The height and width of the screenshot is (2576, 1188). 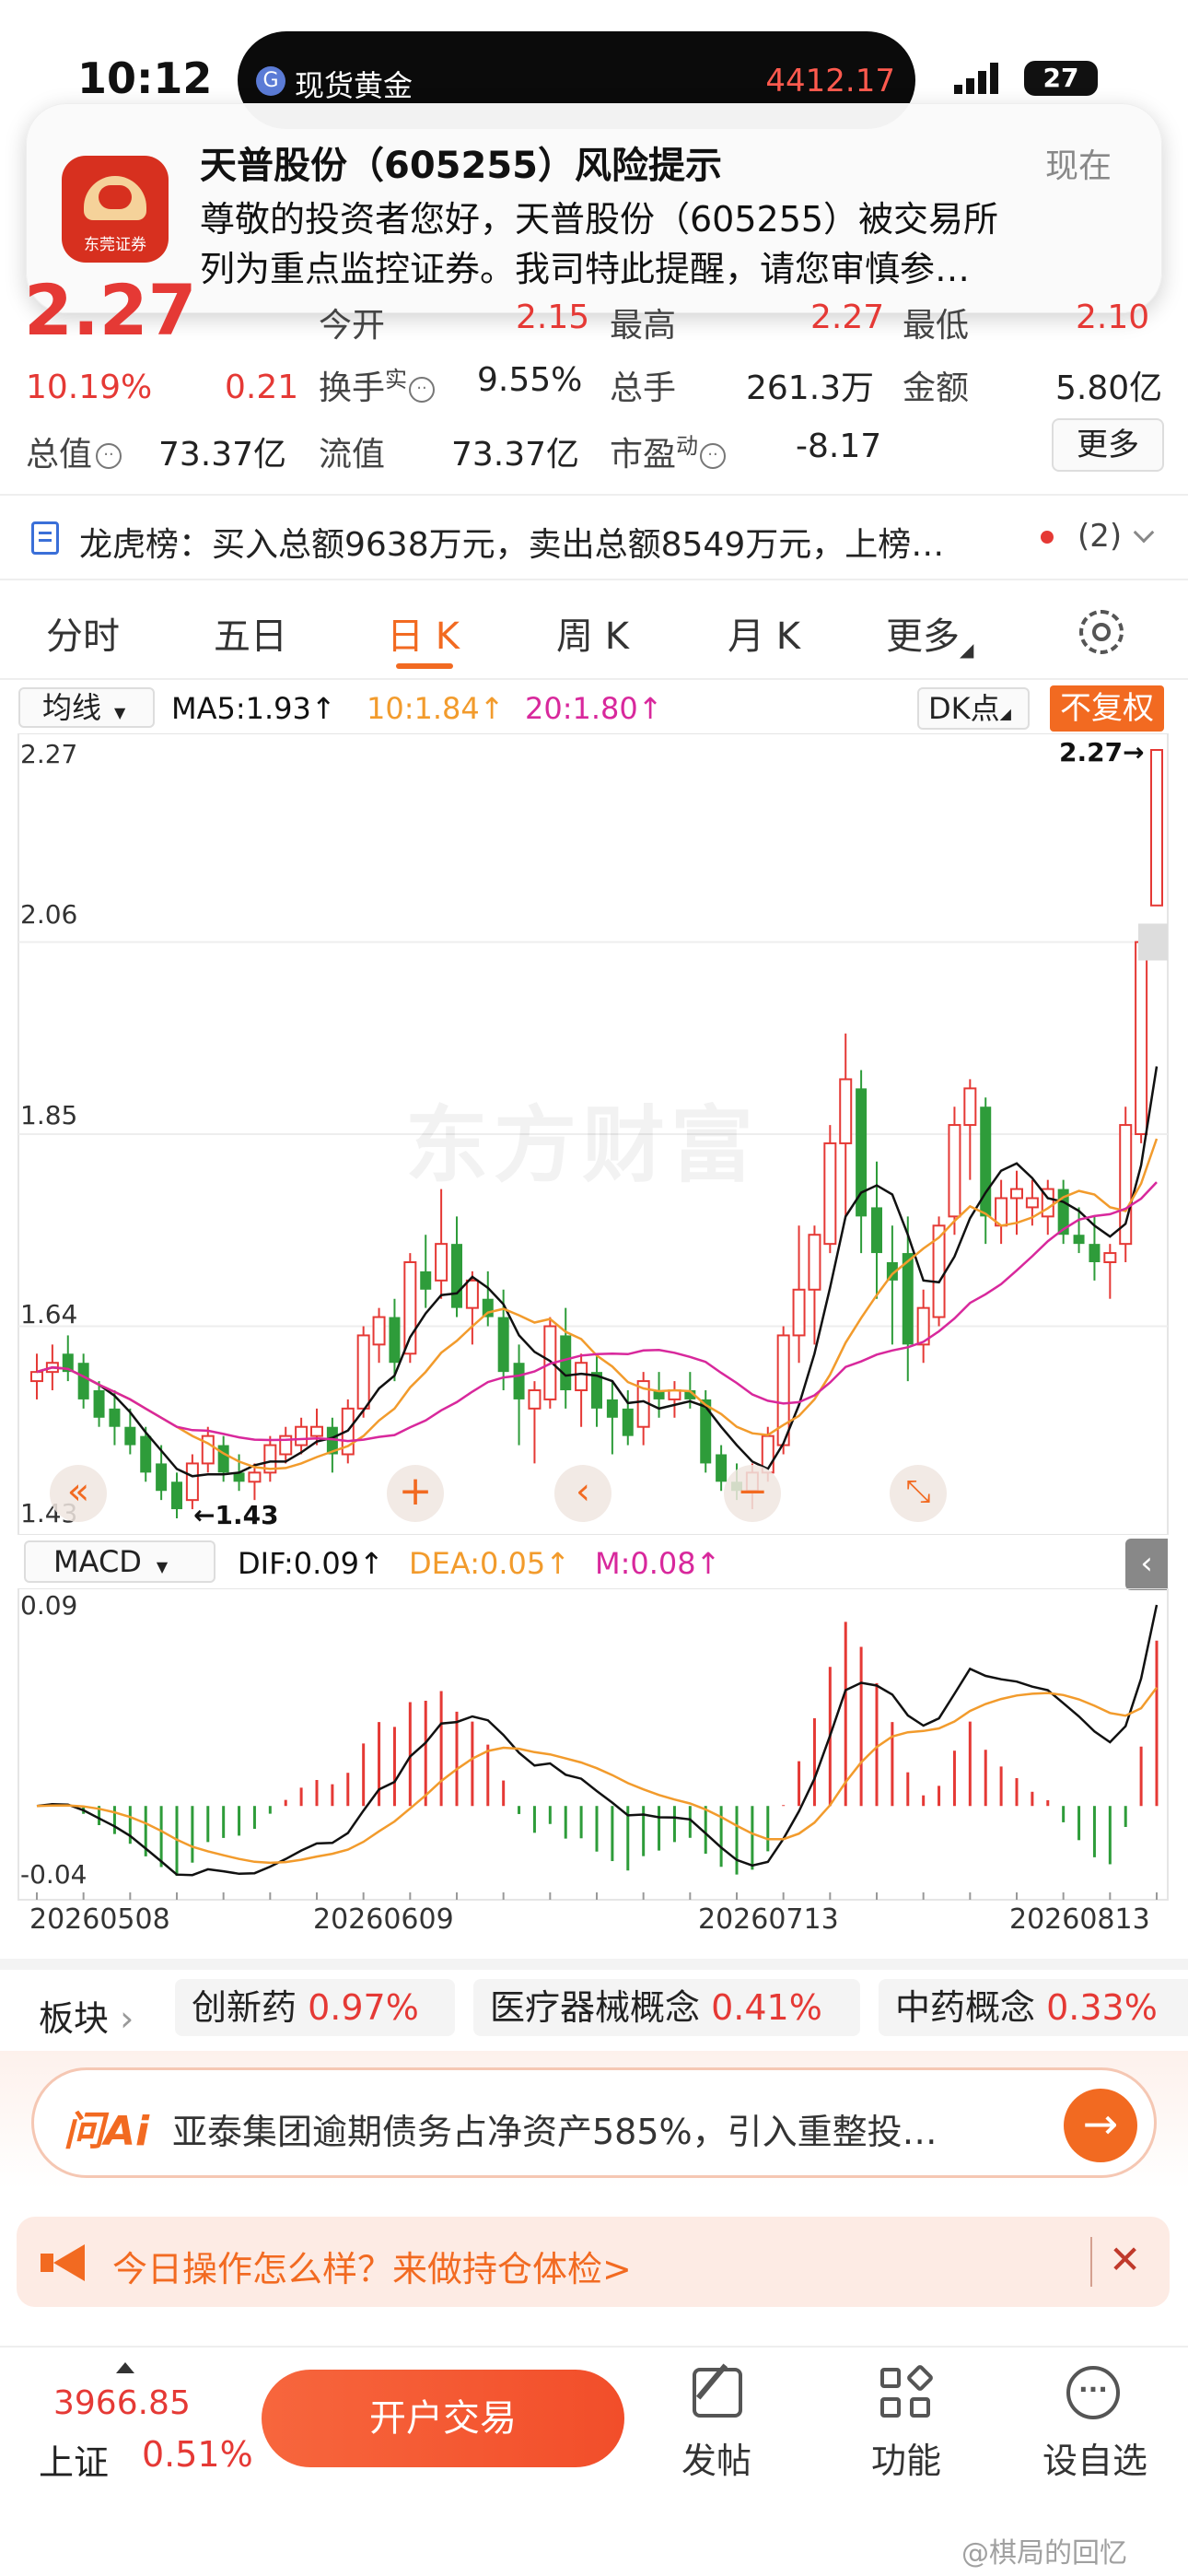 What do you see at coordinates (49, 1314) in the screenshot?
I see `price-axis-label-1.64: 1.64` at bounding box center [49, 1314].